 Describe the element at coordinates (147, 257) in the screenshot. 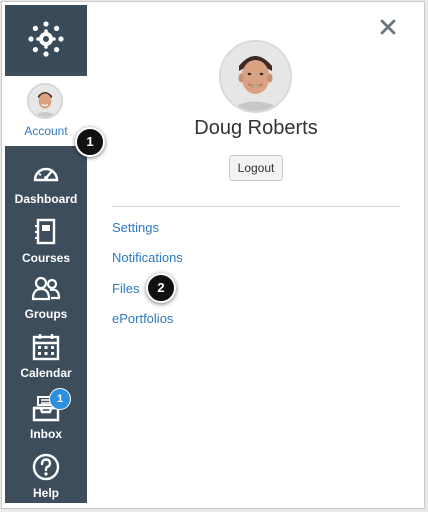

I see `tray-link-notifications: Notifications` at that location.